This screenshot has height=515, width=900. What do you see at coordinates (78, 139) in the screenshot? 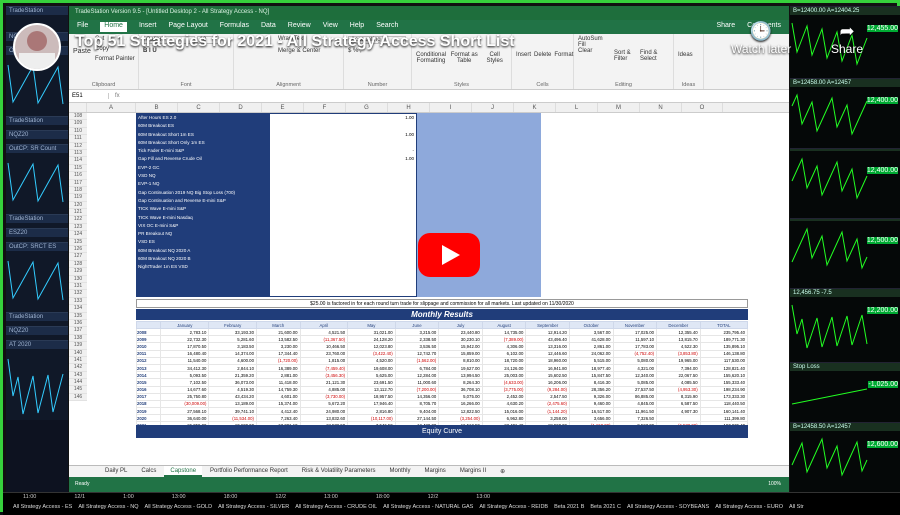
I see `row-number: 111` at bounding box center [78, 139].